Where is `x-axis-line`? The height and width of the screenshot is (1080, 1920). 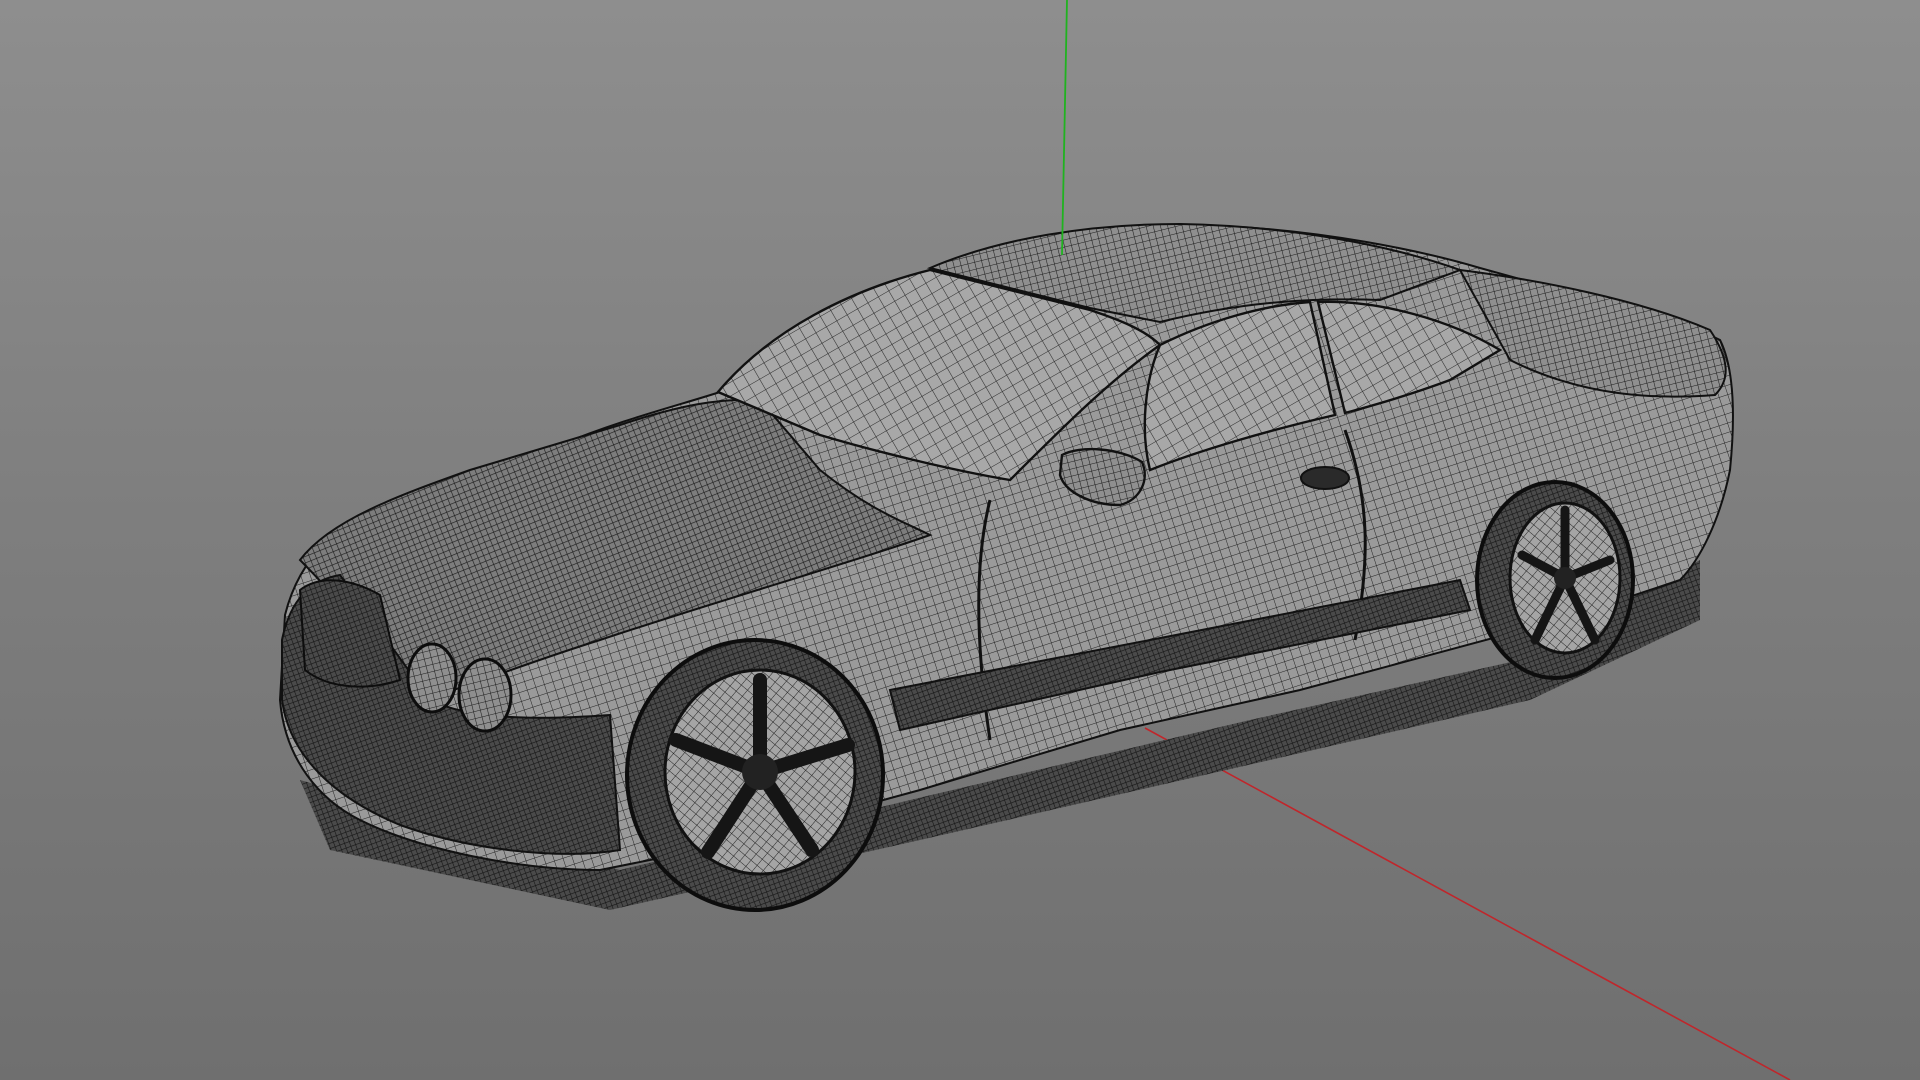 x-axis-line is located at coordinates (1467, 903).